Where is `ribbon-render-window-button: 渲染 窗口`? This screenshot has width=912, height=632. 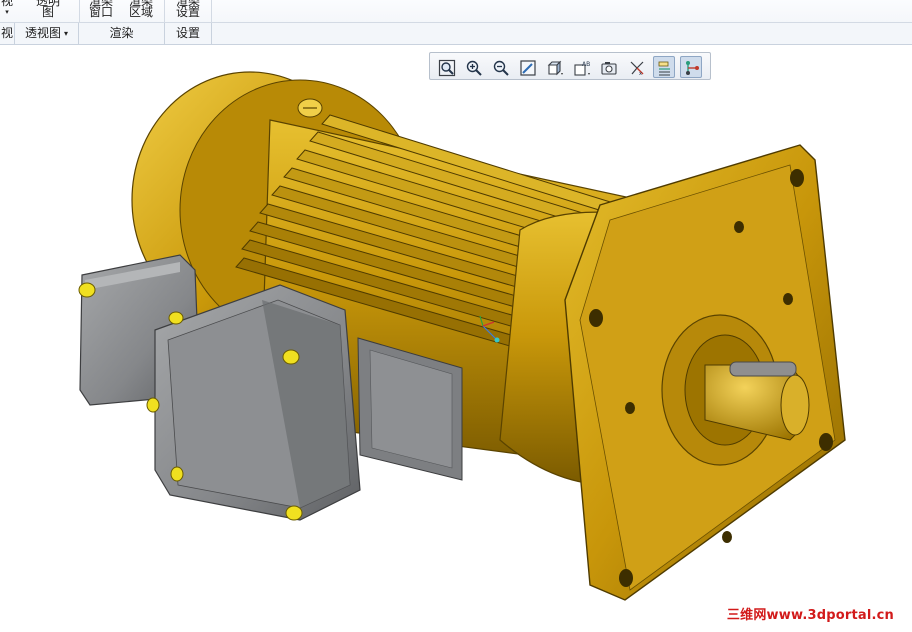
ribbon-render-window-button: 渲染 窗口 is located at coordinates (101, 9).